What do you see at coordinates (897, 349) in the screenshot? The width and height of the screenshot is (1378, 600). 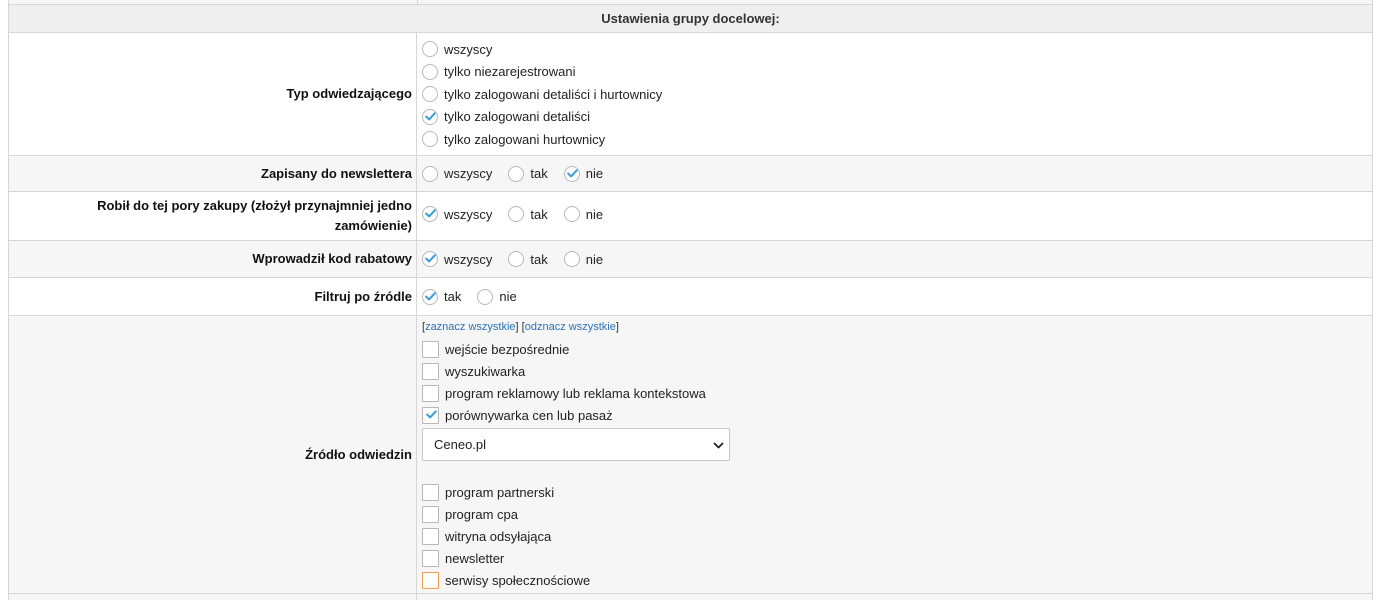 I see `source-item: wejście bezpośrednie` at bounding box center [897, 349].